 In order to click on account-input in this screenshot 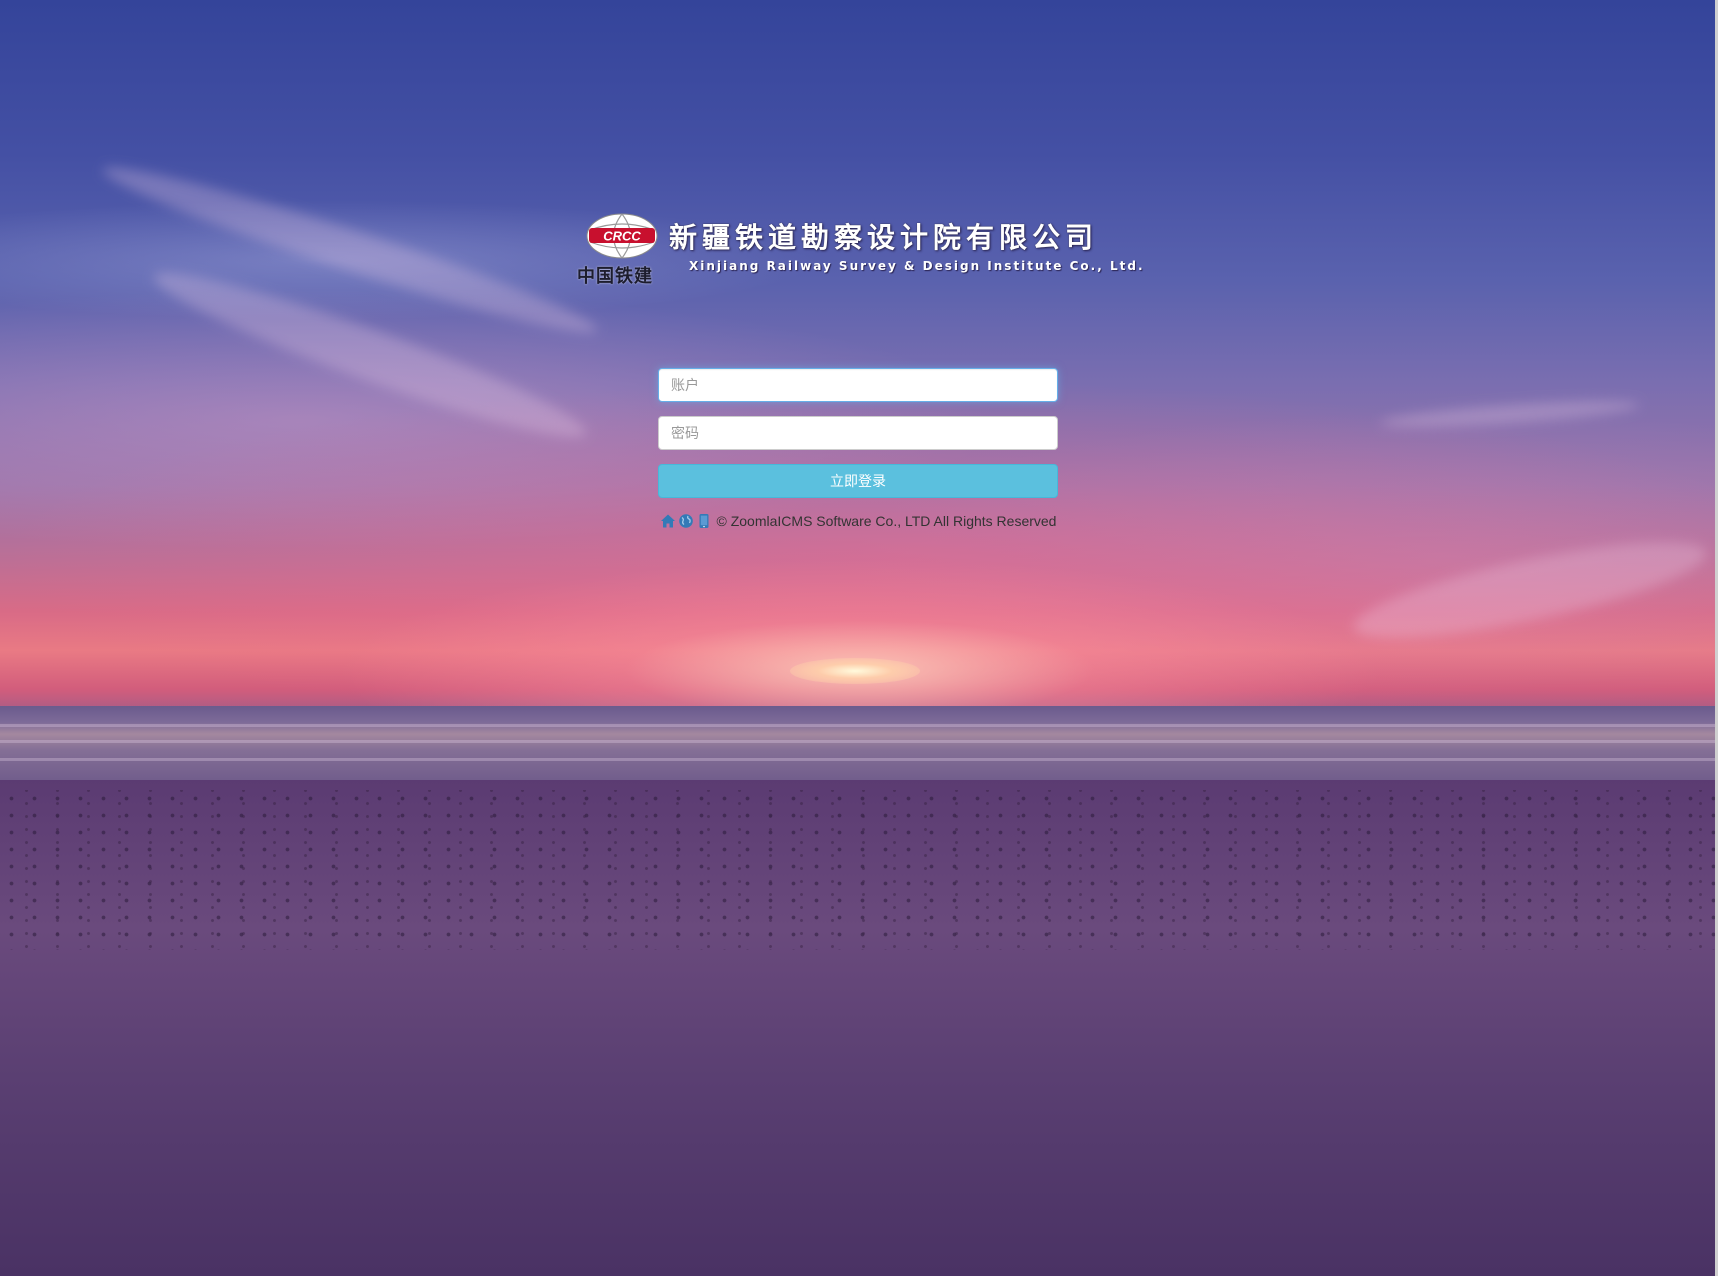, I will do `click(858, 385)`.